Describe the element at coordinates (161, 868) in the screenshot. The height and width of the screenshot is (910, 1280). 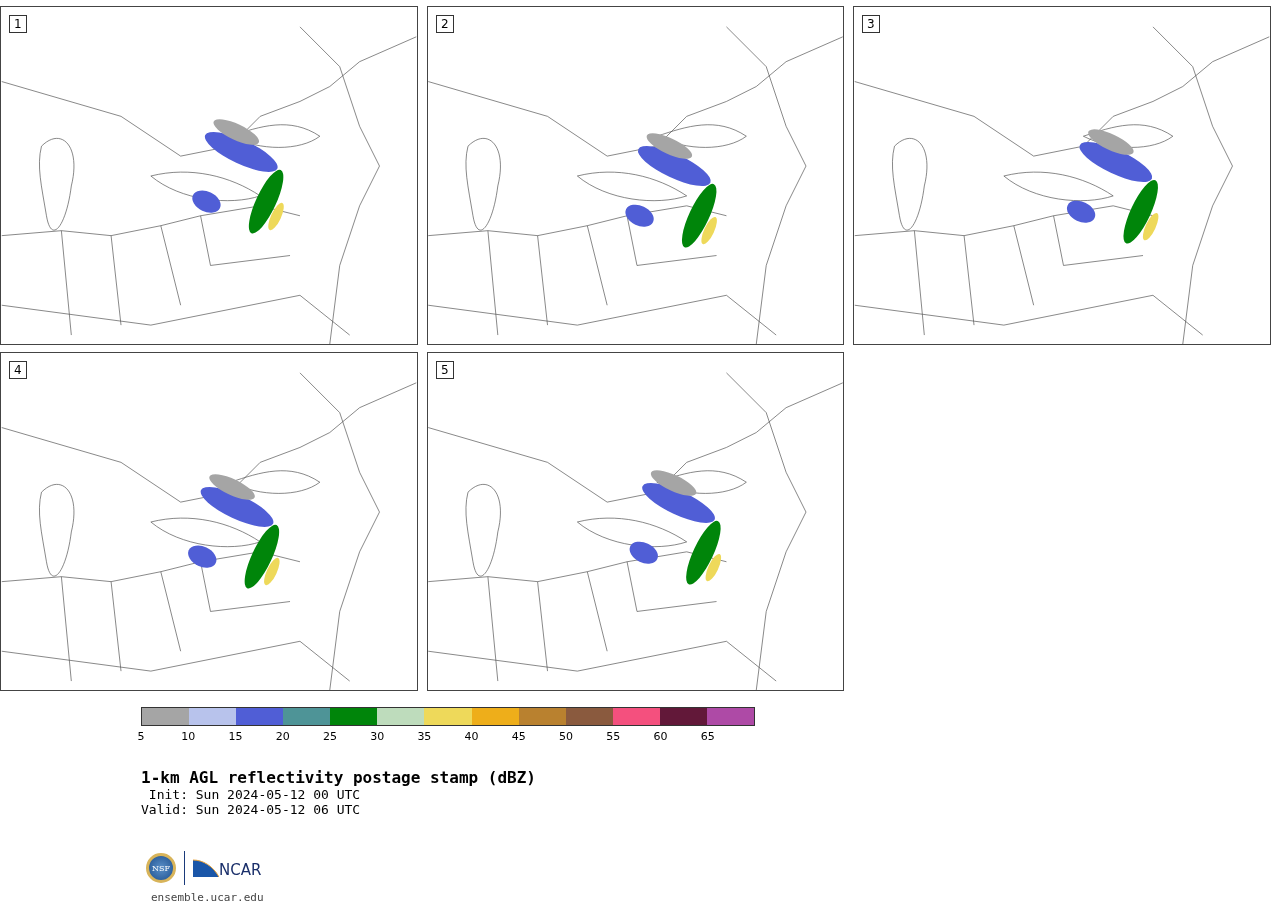
I see `nsf-logo: NSF` at that location.